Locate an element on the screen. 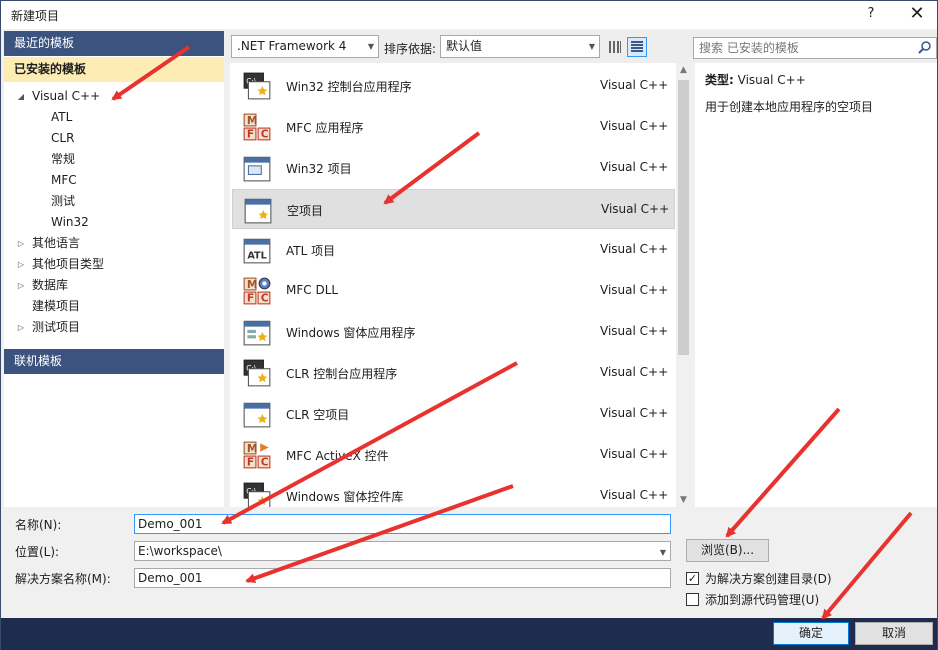 The height and width of the screenshot is (650, 938). scroll-down-icon: ▼ is located at coordinates (683, 500).